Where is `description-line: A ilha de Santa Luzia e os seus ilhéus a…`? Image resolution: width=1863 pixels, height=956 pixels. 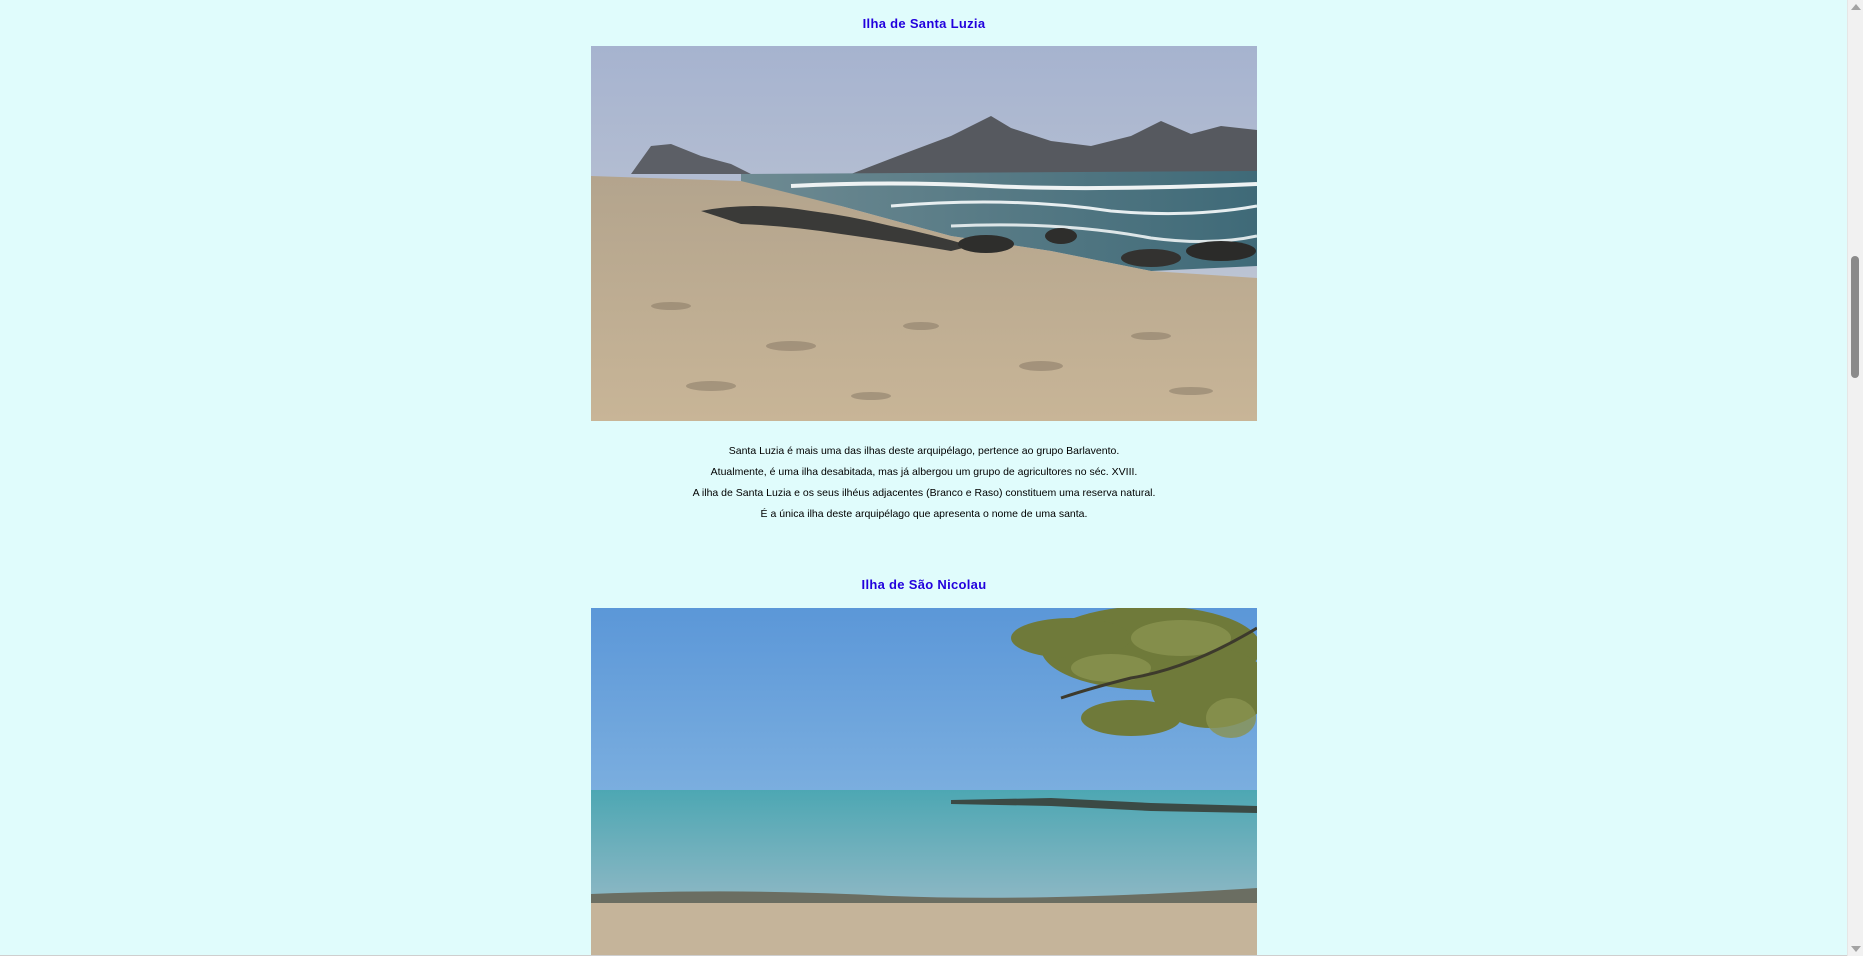 description-line: A ilha de Santa Luzia e os seus ilhéus a… is located at coordinates (924, 493).